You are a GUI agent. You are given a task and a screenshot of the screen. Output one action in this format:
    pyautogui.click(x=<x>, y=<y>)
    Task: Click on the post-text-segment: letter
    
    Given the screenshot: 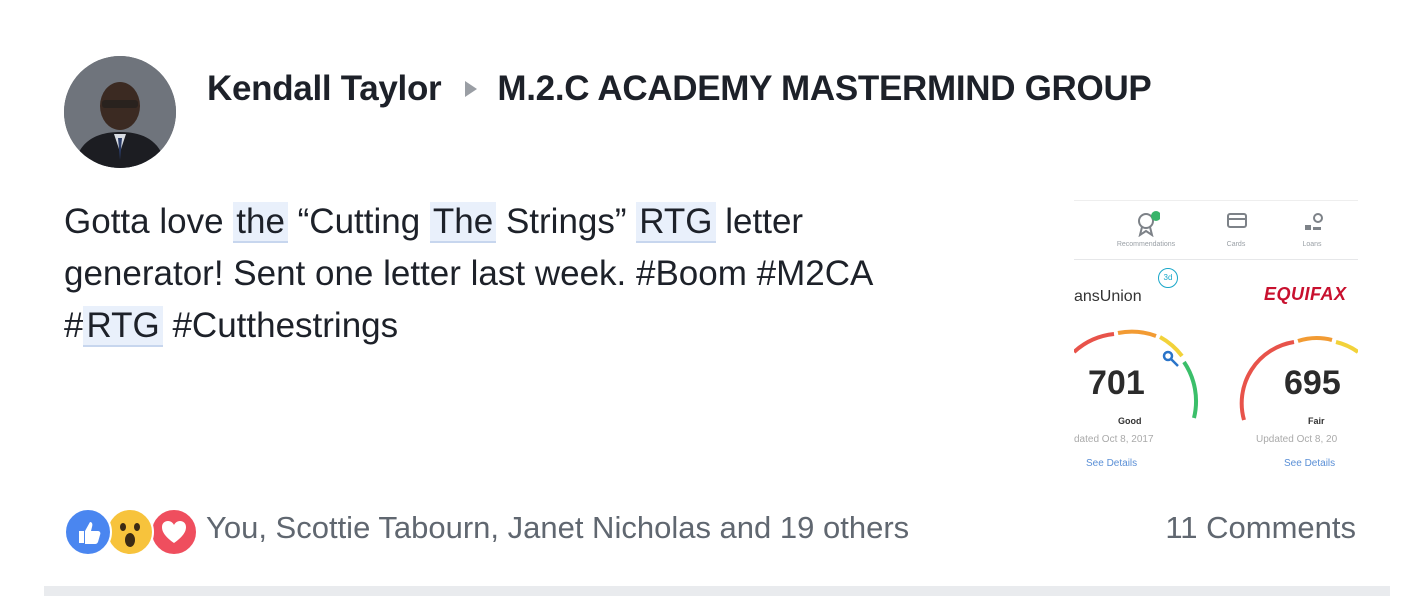 What is the action you would take?
    pyautogui.click(x=759, y=221)
    